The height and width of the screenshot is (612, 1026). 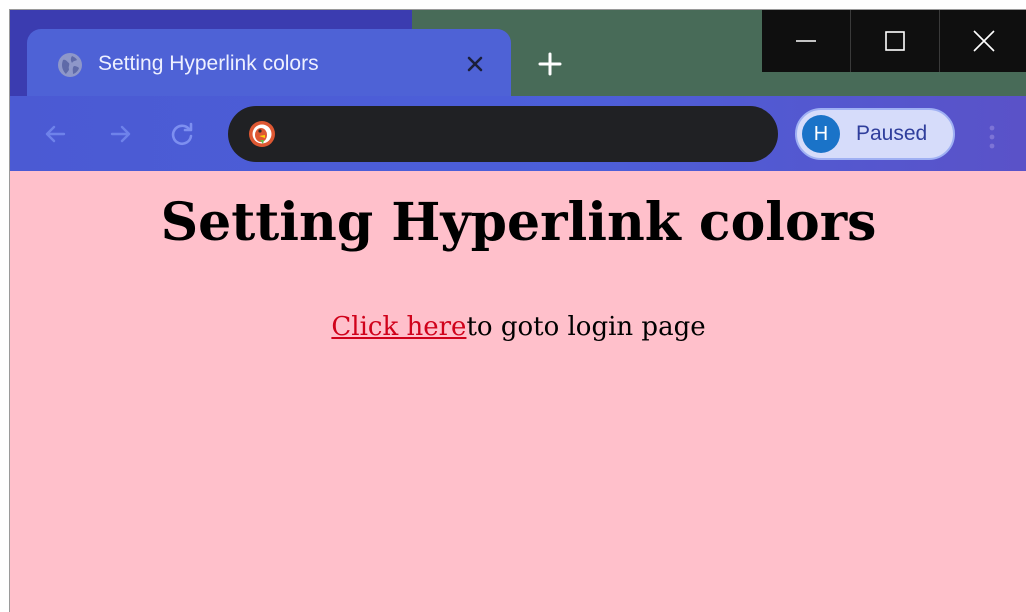 I want to click on new-tab-button, so click(x=550, y=64).